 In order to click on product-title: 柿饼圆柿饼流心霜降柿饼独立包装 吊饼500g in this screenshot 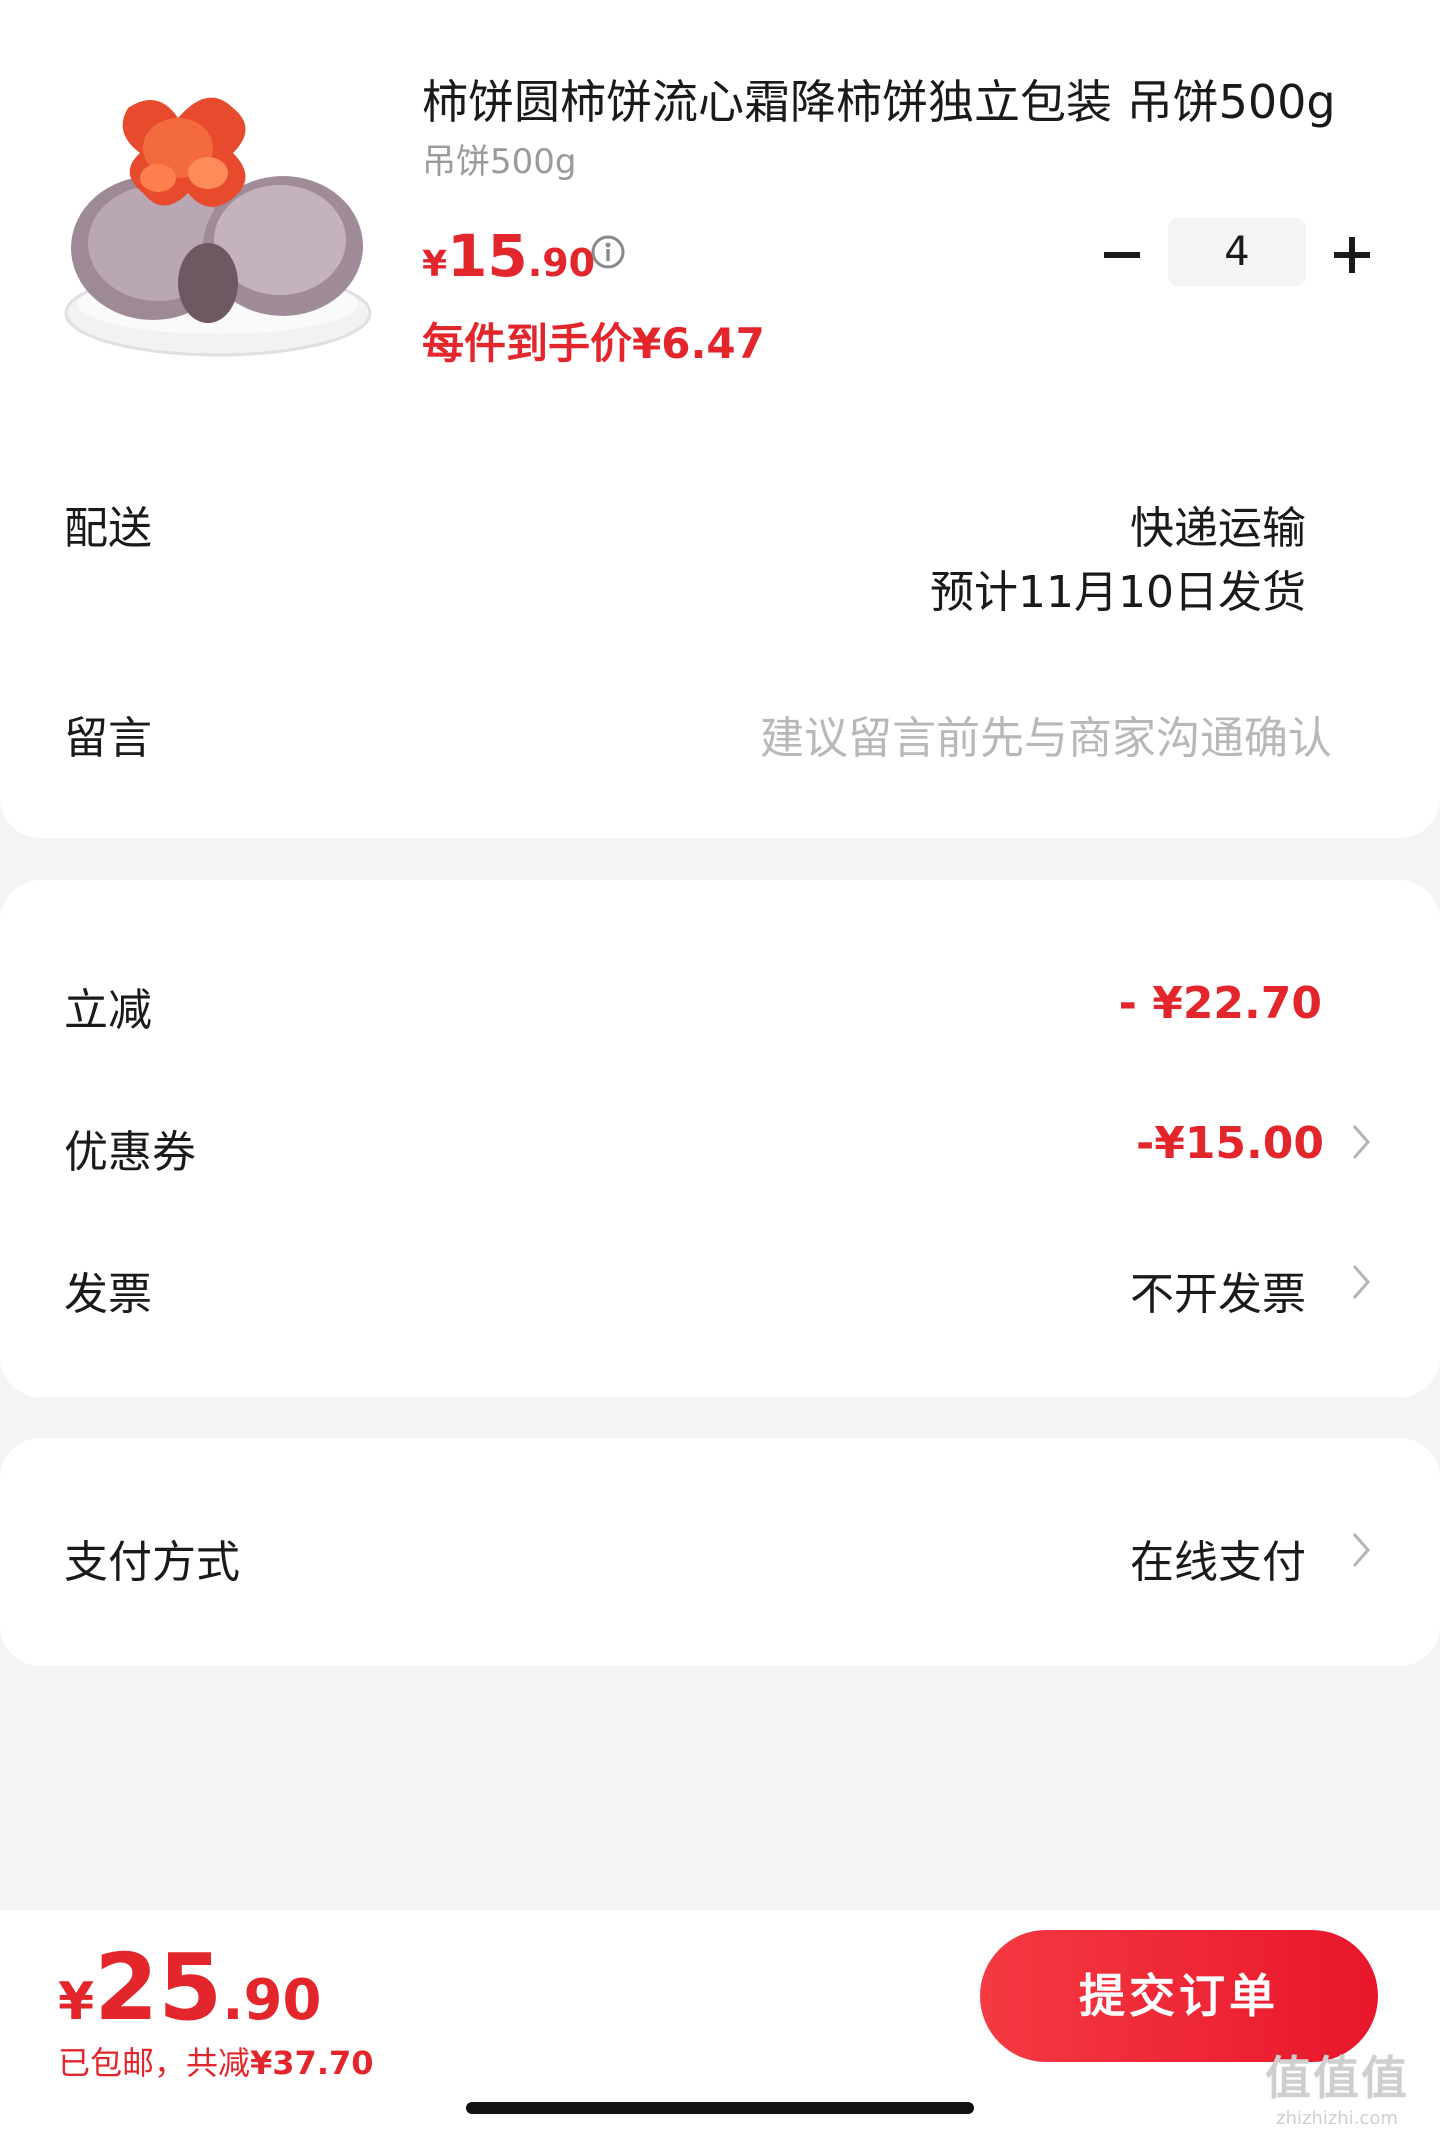, I will do `click(879, 102)`.